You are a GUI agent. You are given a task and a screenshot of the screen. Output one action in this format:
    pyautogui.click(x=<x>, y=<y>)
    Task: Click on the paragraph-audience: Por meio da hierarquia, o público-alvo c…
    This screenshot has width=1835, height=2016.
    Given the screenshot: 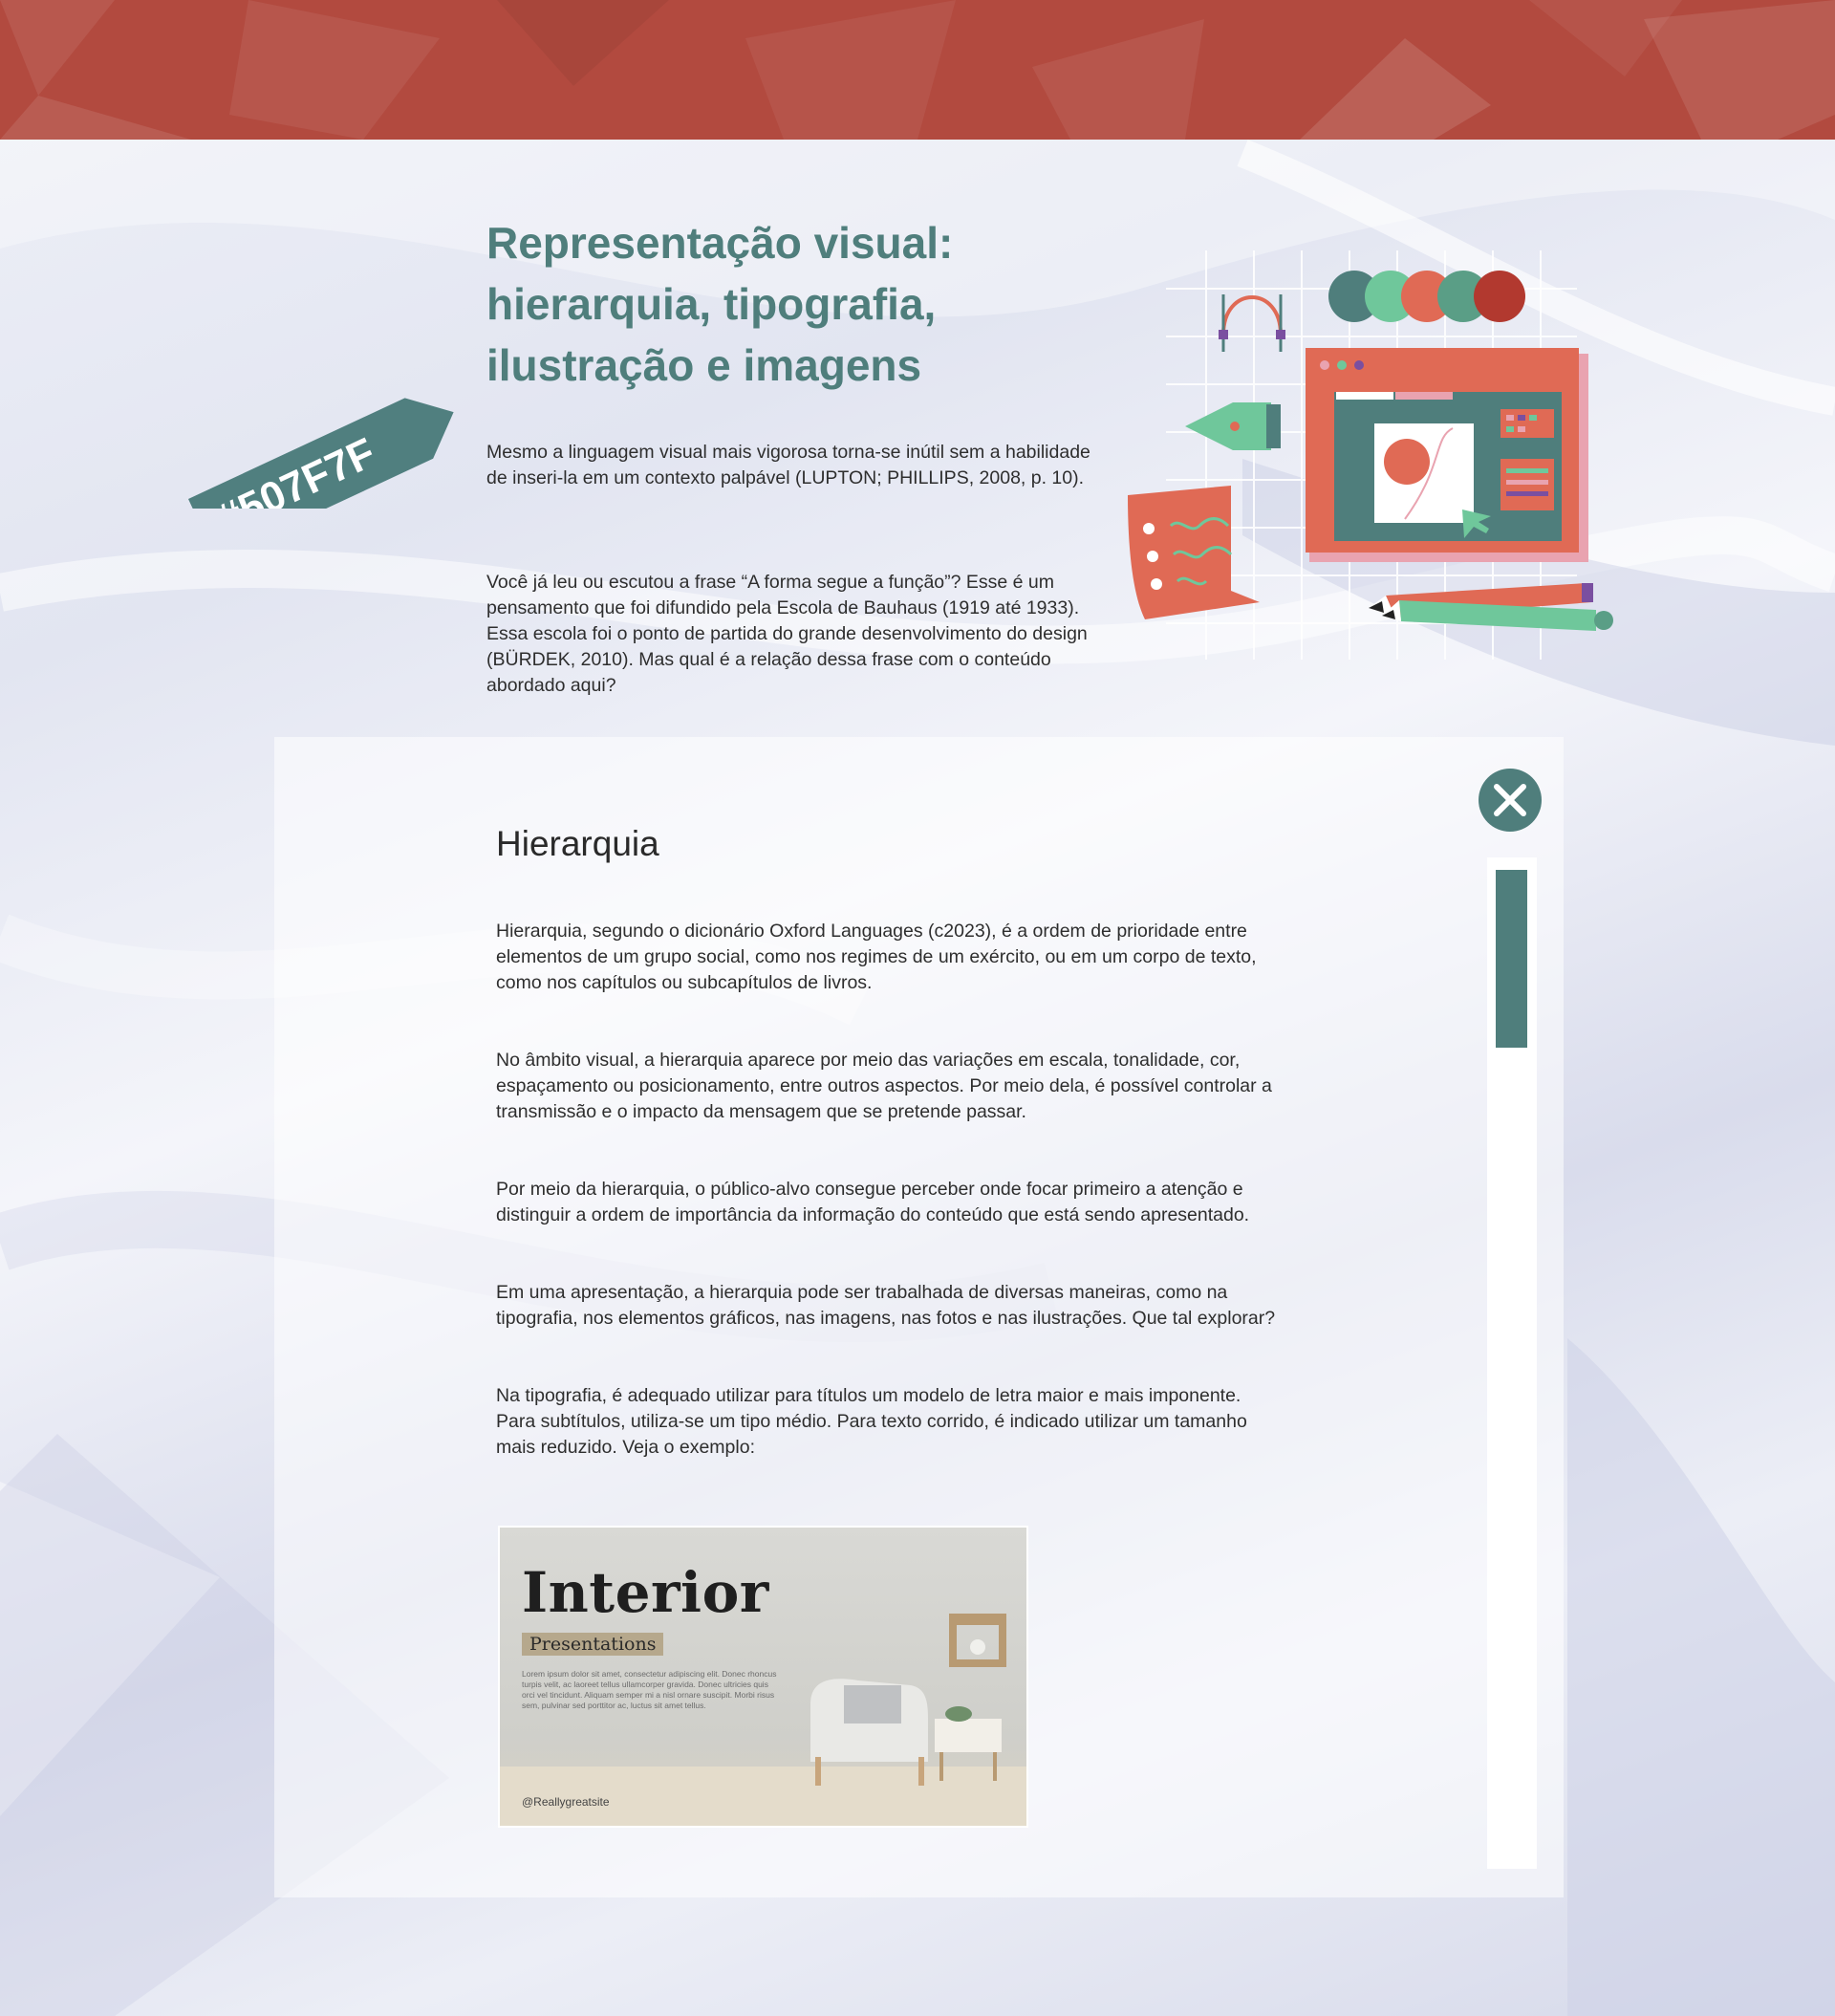 What is the action you would take?
    pyautogui.click(x=873, y=1202)
    